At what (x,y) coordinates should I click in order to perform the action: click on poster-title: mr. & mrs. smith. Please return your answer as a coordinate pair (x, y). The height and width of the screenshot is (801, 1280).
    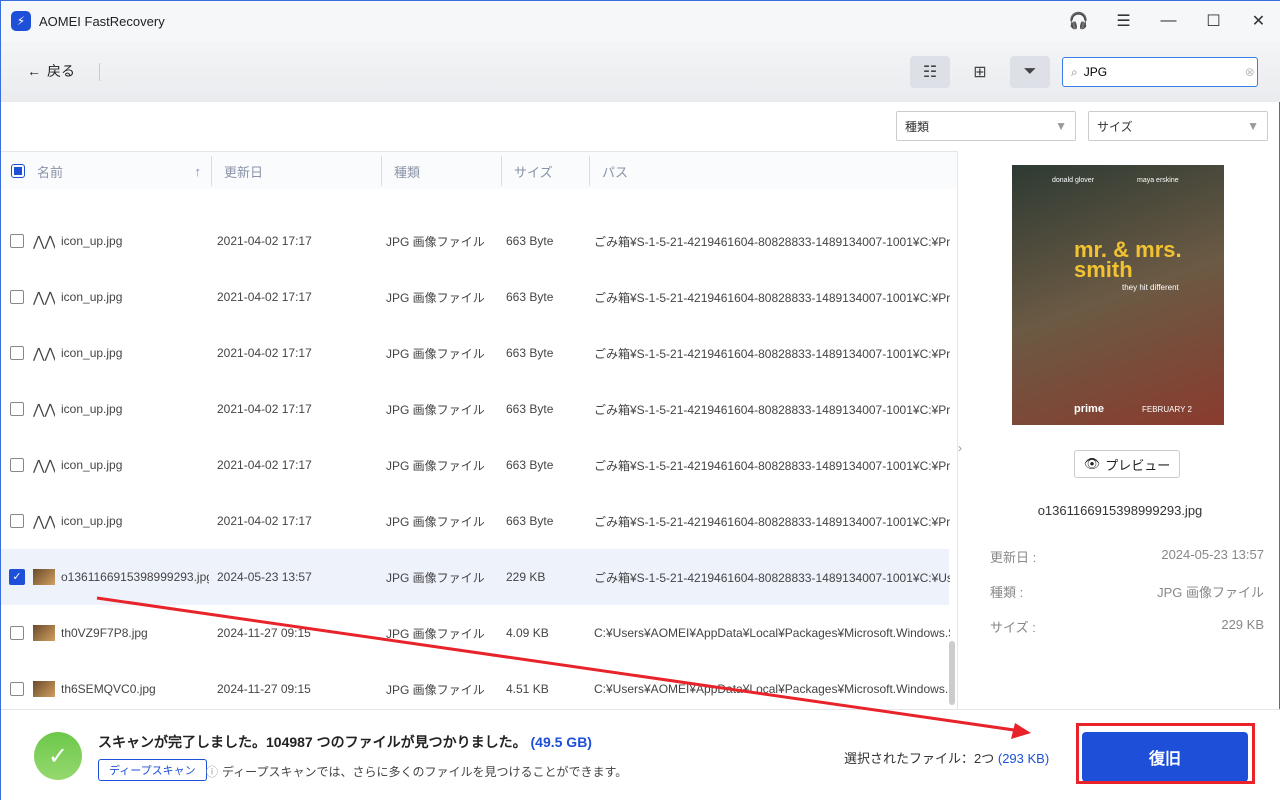
    Looking at the image, I should click on (1128, 259).